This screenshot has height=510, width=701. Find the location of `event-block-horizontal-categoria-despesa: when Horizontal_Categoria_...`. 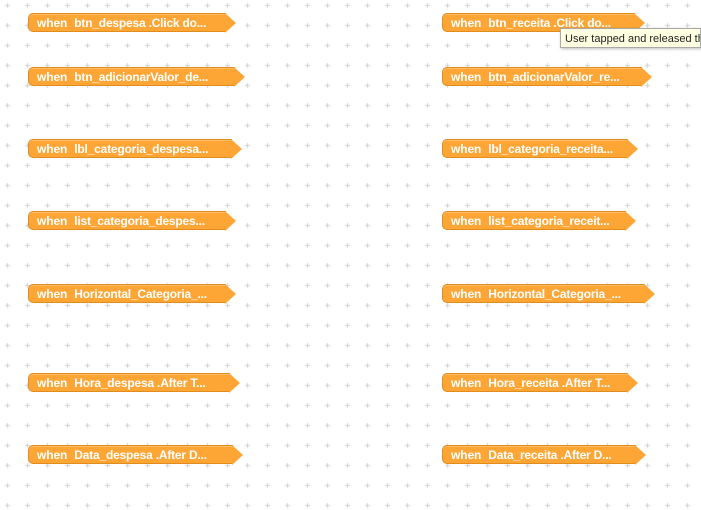

event-block-horizontal-categoria-despesa: when Horizontal_Categoria_... is located at coordinates (132, 293).